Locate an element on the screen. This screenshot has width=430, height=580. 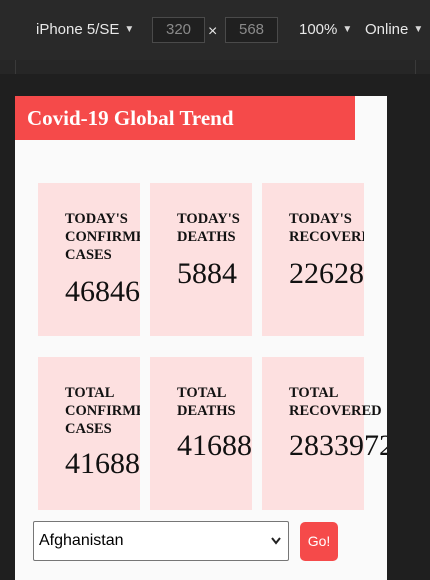
viewport-width-input: 320 is located at coordinates (178, 30).